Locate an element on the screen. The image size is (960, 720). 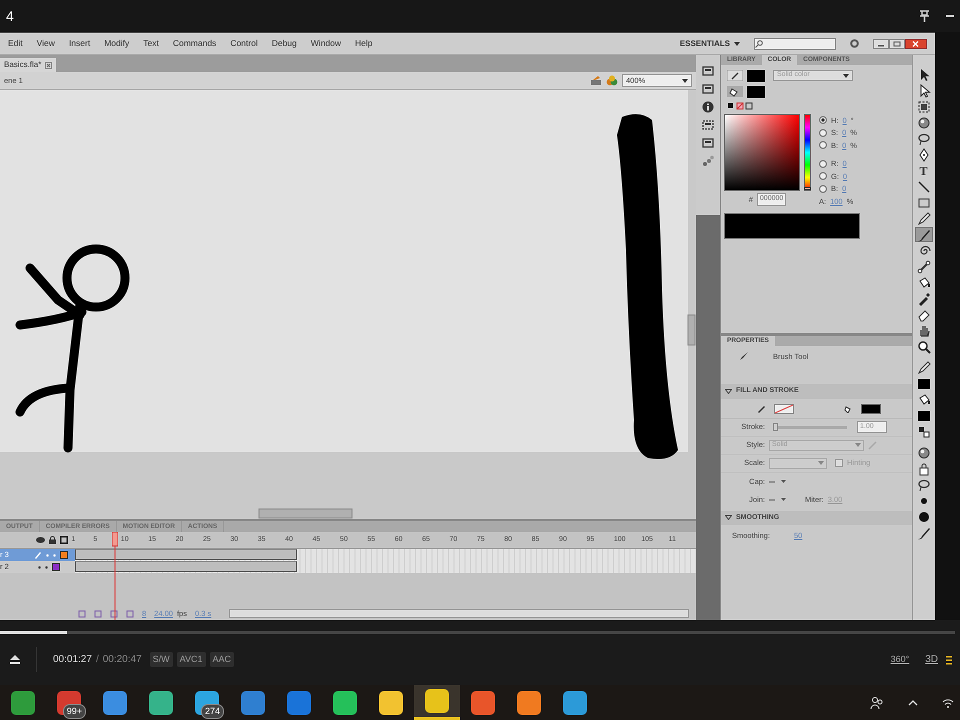
eraser-icon is located at coordinates (923, 315).